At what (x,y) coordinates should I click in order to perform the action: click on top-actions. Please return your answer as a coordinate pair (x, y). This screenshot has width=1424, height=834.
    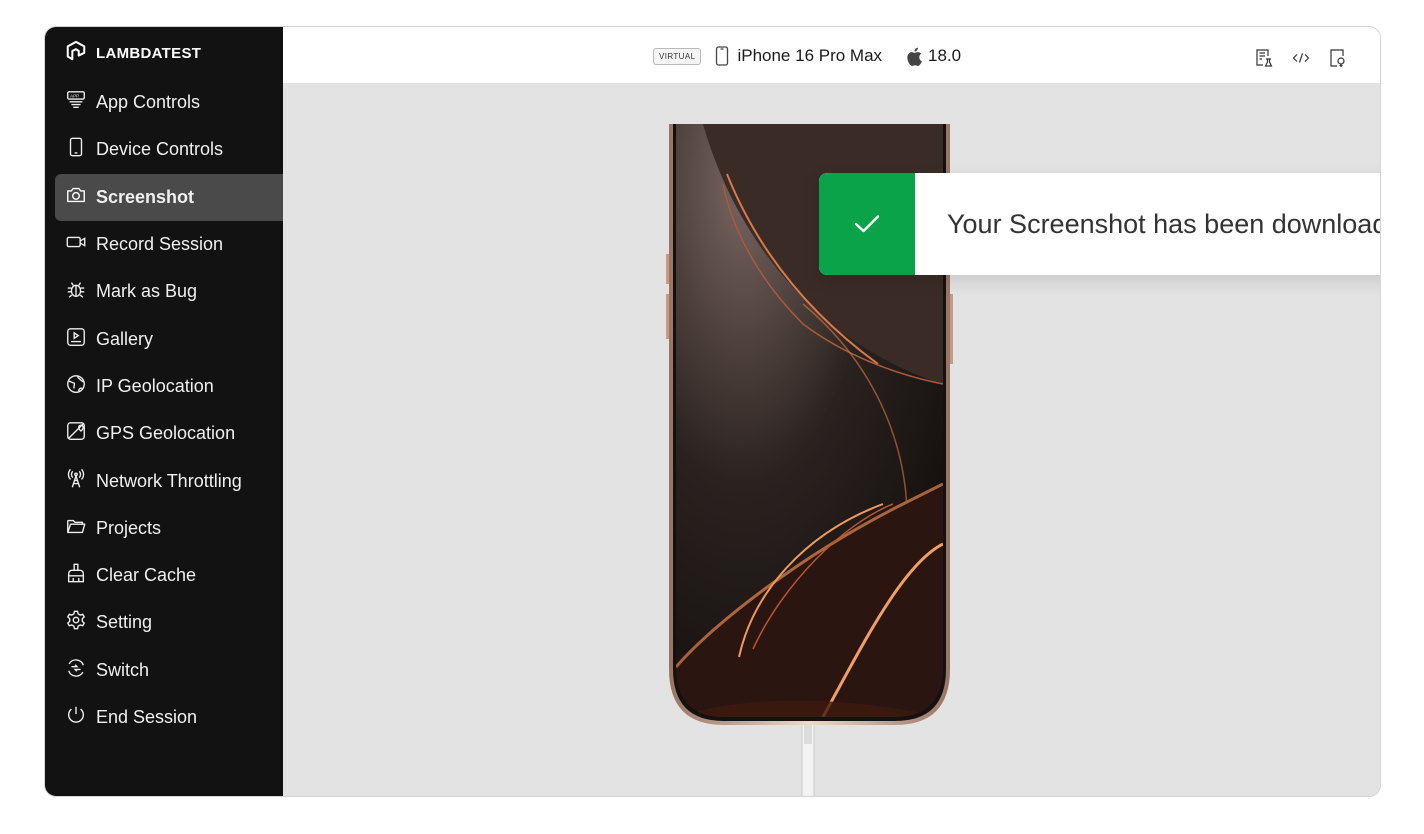
    Looking at the image, I should click on (1300, 57).